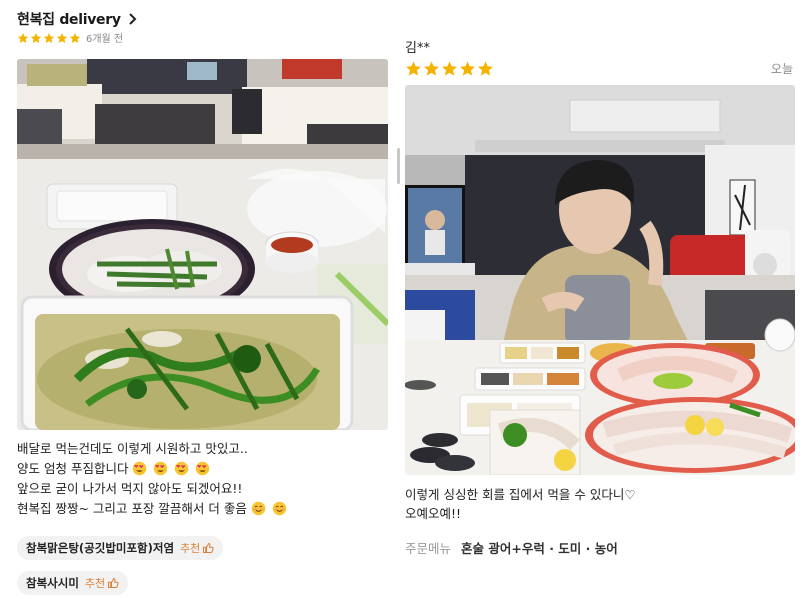 The image size is (800, 599). I want to click on reviewer-name: 김**, so click(417, 46).